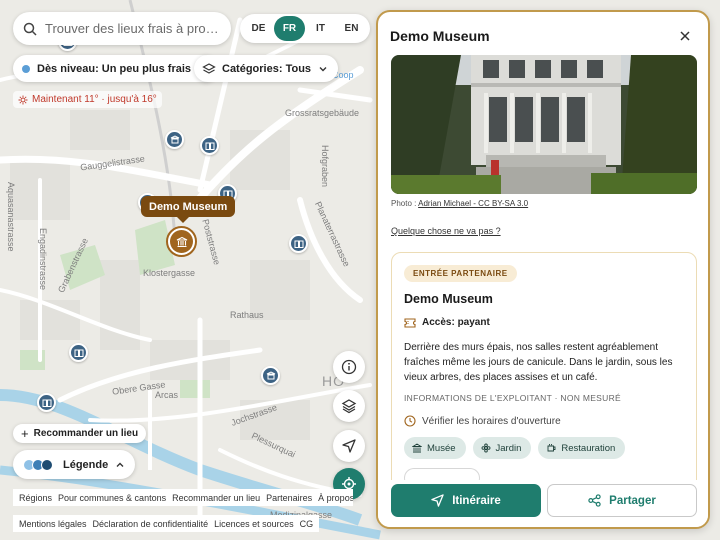  I want to click on weather-indicator: Maintenant 11° · jusqu'à 16°, so click(87, 99).